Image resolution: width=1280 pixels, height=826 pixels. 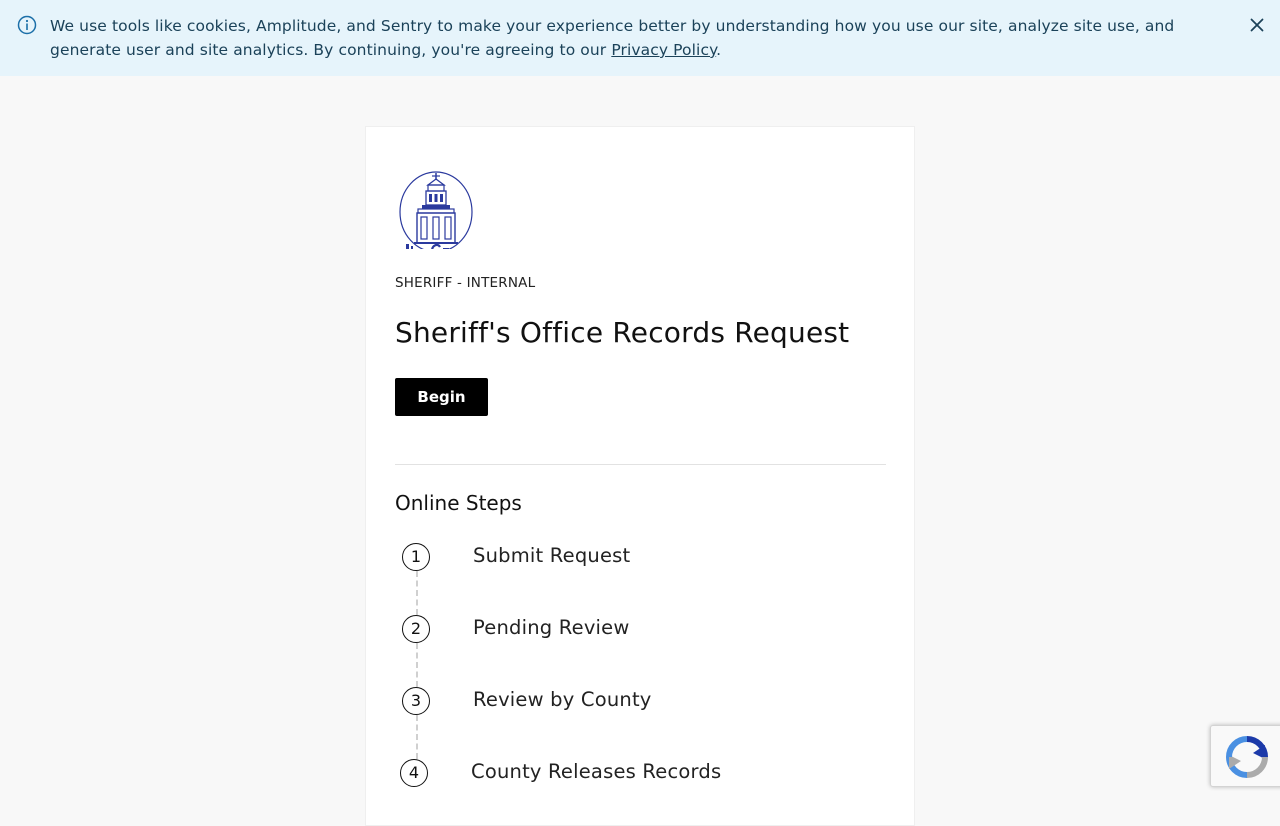 I want to click on county-seal-logo, so click(x=437, y=212).